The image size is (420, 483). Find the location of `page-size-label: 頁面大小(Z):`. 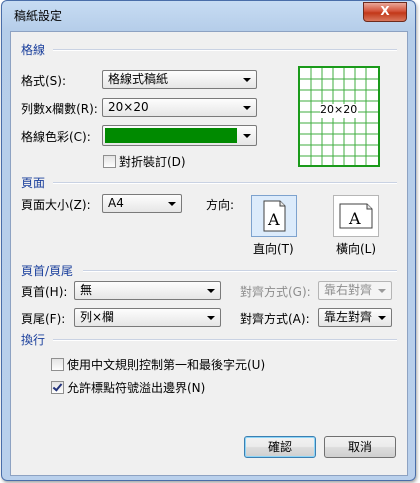

page-size-label: 頁面大小(Z): is located at coordinates (56, 205).